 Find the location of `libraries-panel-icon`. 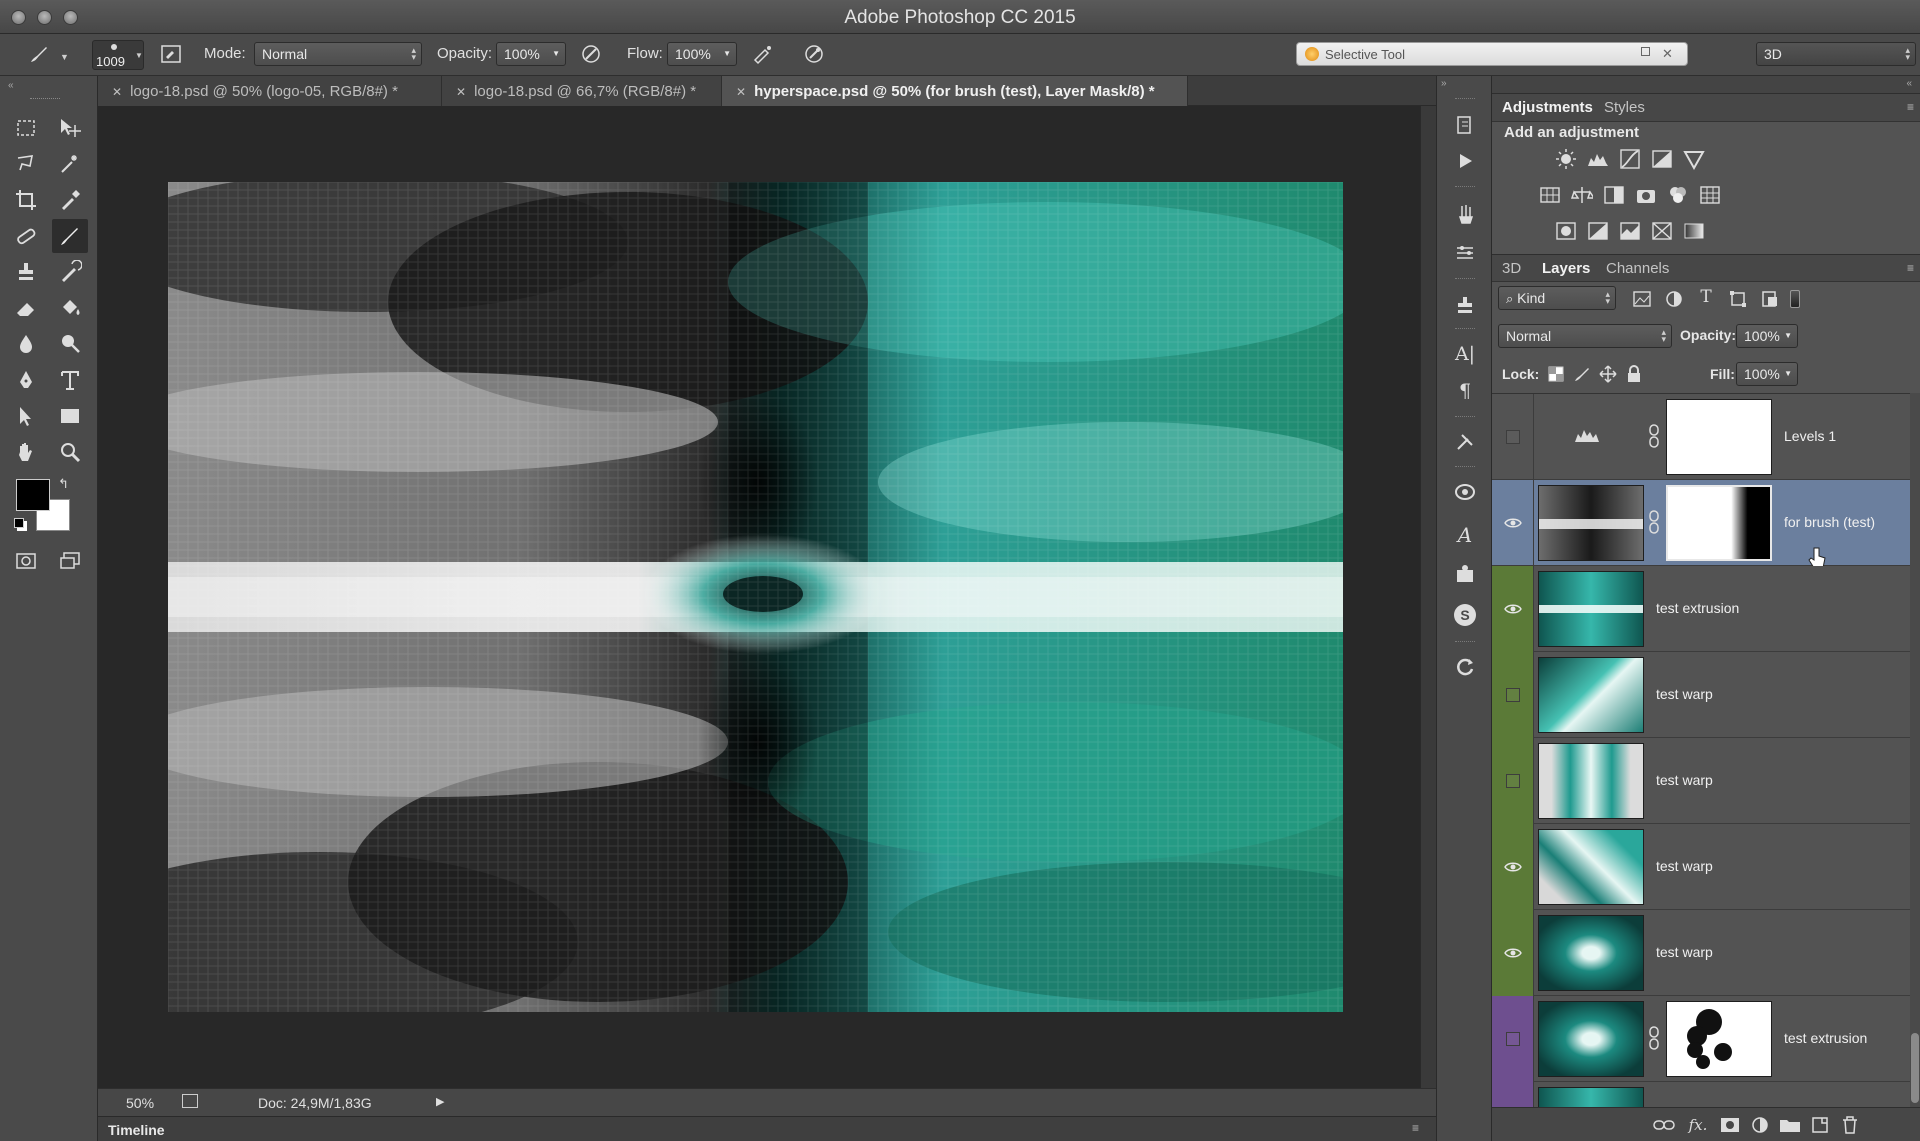

libraries-panel-icon is located at coordinates (1465, 492).